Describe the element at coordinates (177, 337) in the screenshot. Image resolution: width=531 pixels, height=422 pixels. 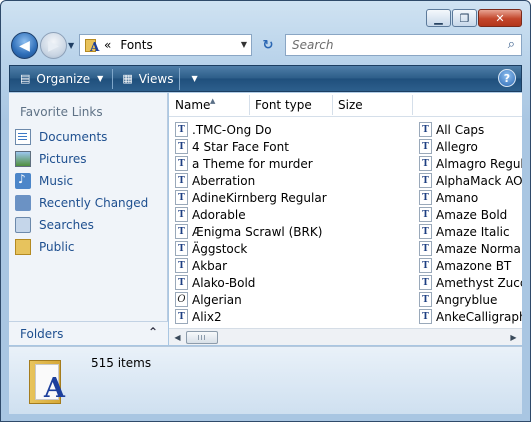
I see `scroll-left-button: ◀` at that location.